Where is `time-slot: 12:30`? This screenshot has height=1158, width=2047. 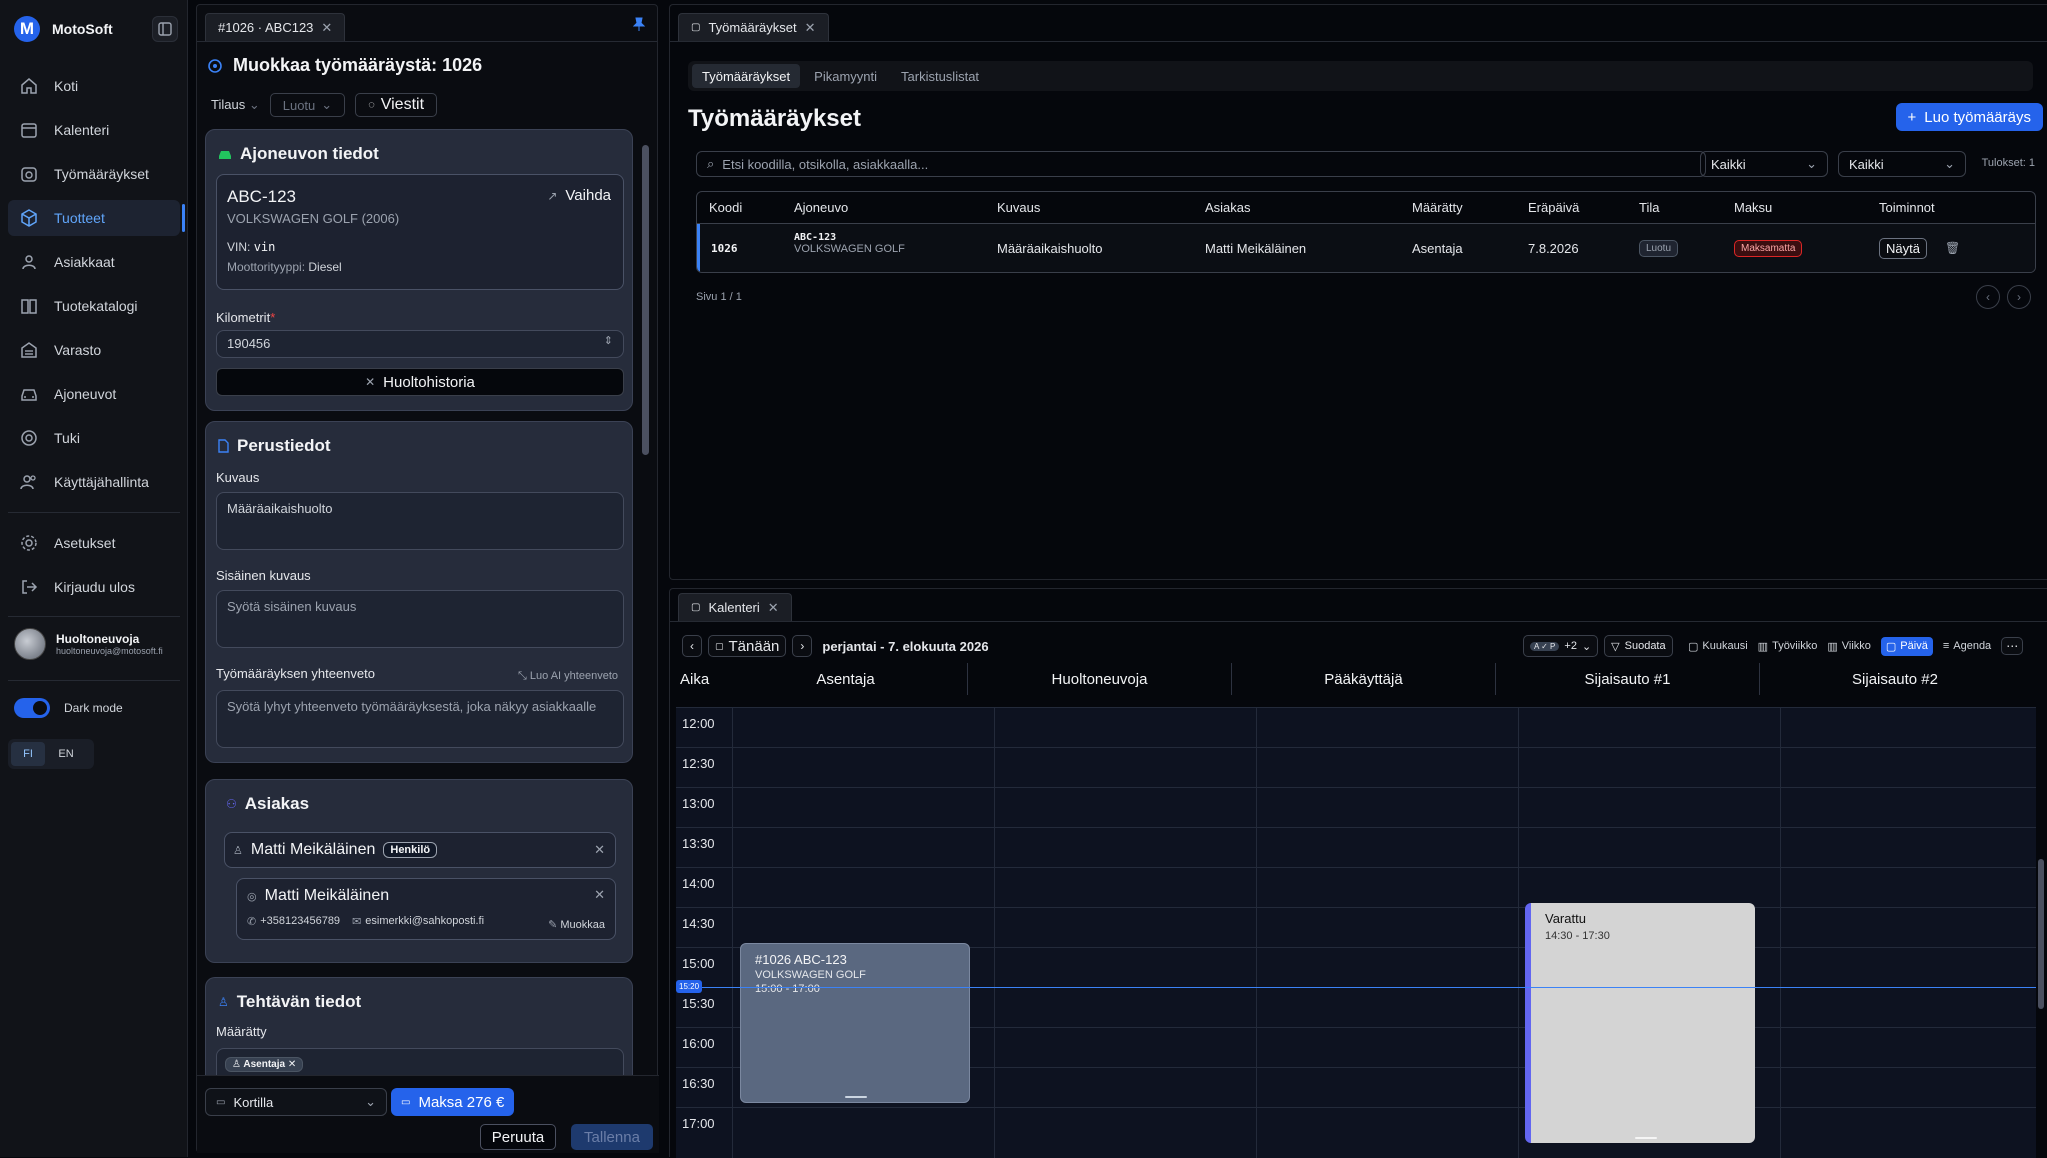 time-slot: 12:30 is located at coordinates (1356, 767).